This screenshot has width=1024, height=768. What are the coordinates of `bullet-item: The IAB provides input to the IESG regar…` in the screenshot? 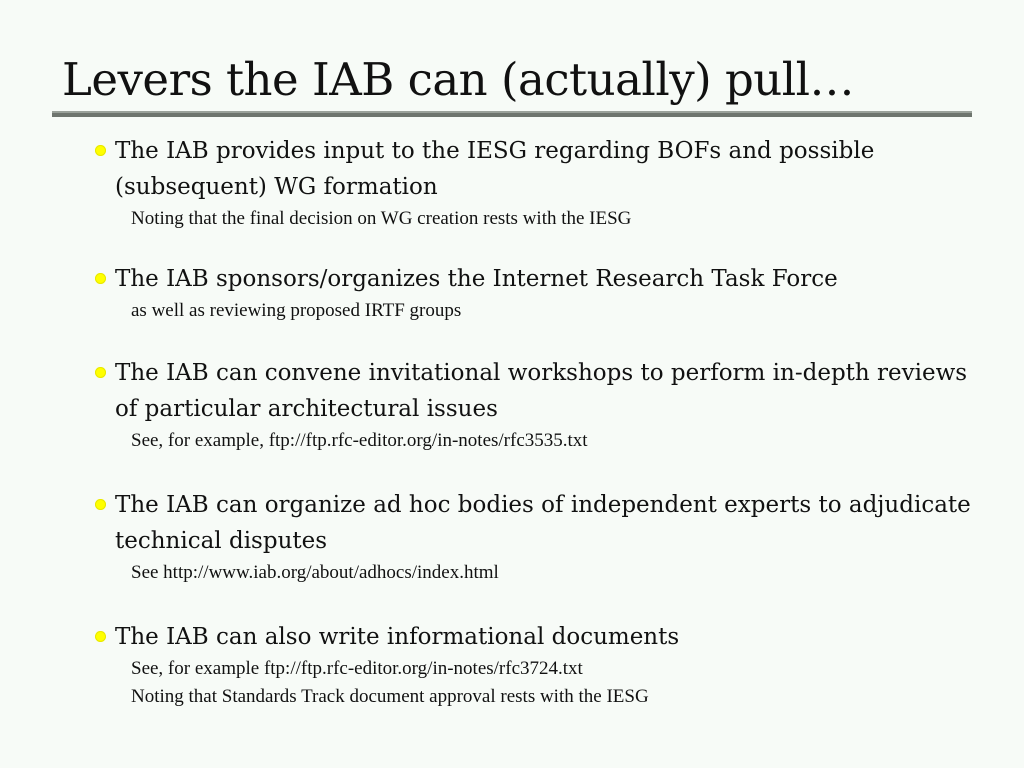 It's located at (534, 183).